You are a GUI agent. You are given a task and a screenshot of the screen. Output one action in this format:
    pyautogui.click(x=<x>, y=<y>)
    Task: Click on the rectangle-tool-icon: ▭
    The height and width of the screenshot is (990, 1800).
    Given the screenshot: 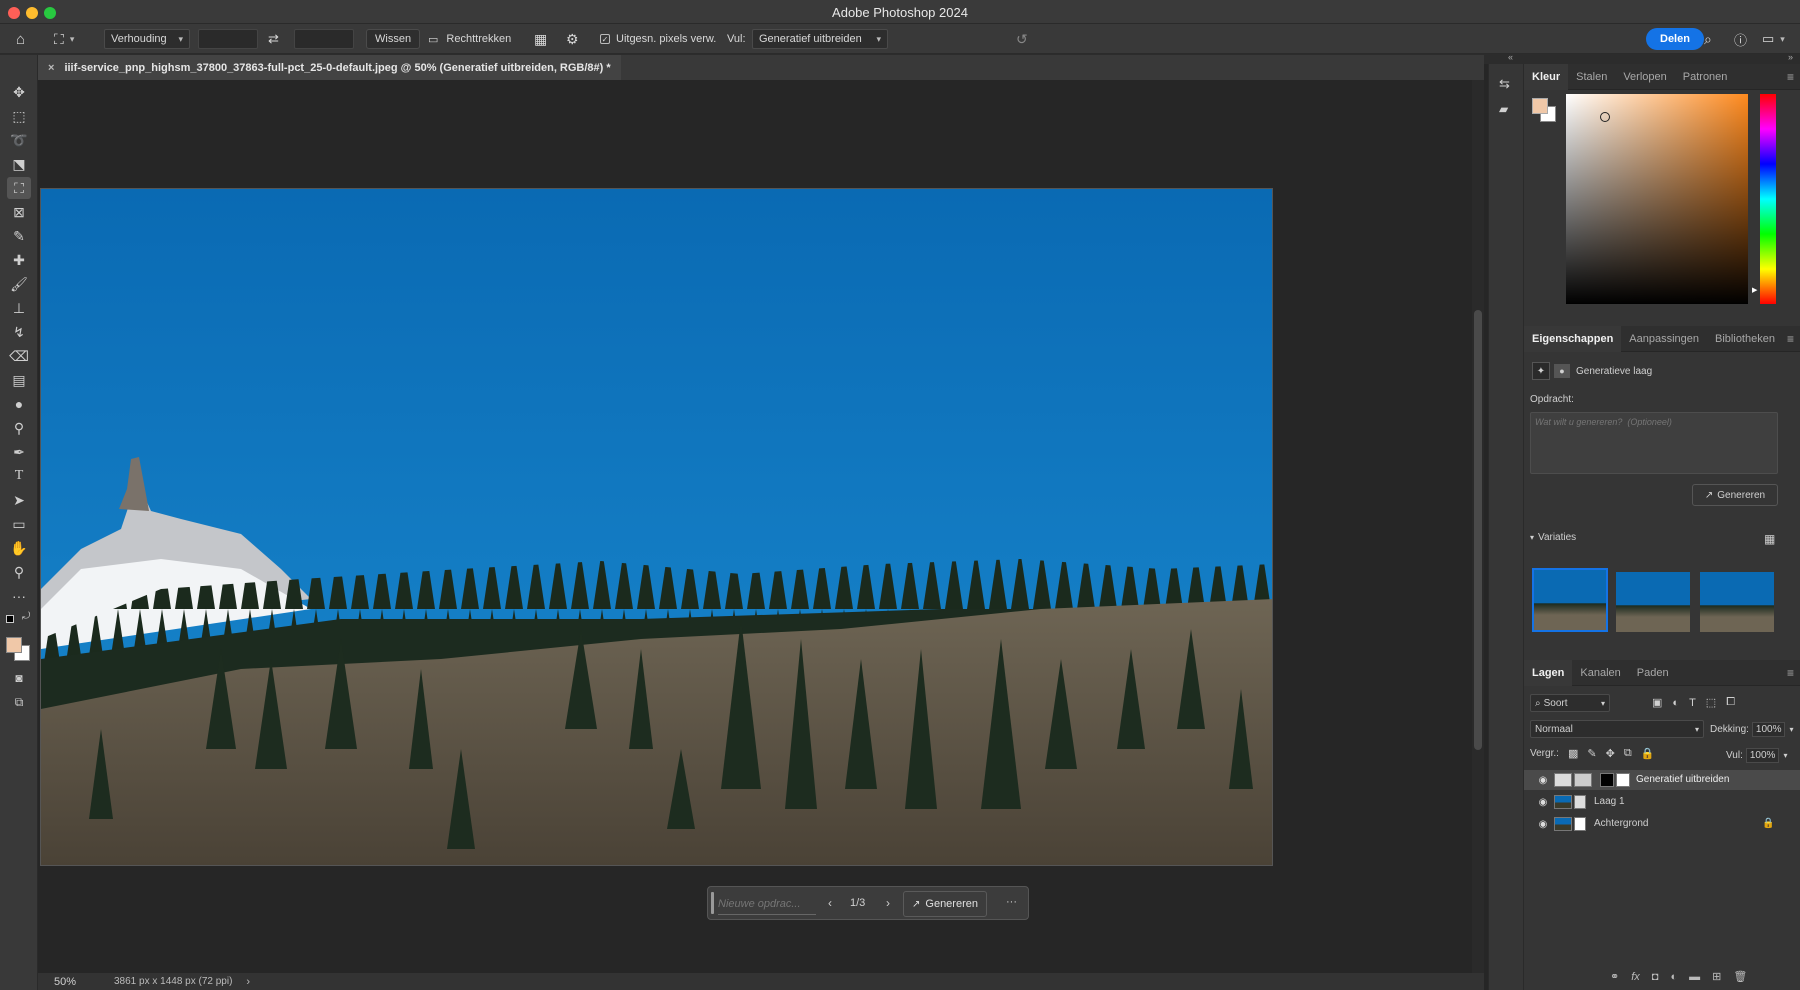 What is the action you would take?
    pyautogui.click(x=19, y=524)
    